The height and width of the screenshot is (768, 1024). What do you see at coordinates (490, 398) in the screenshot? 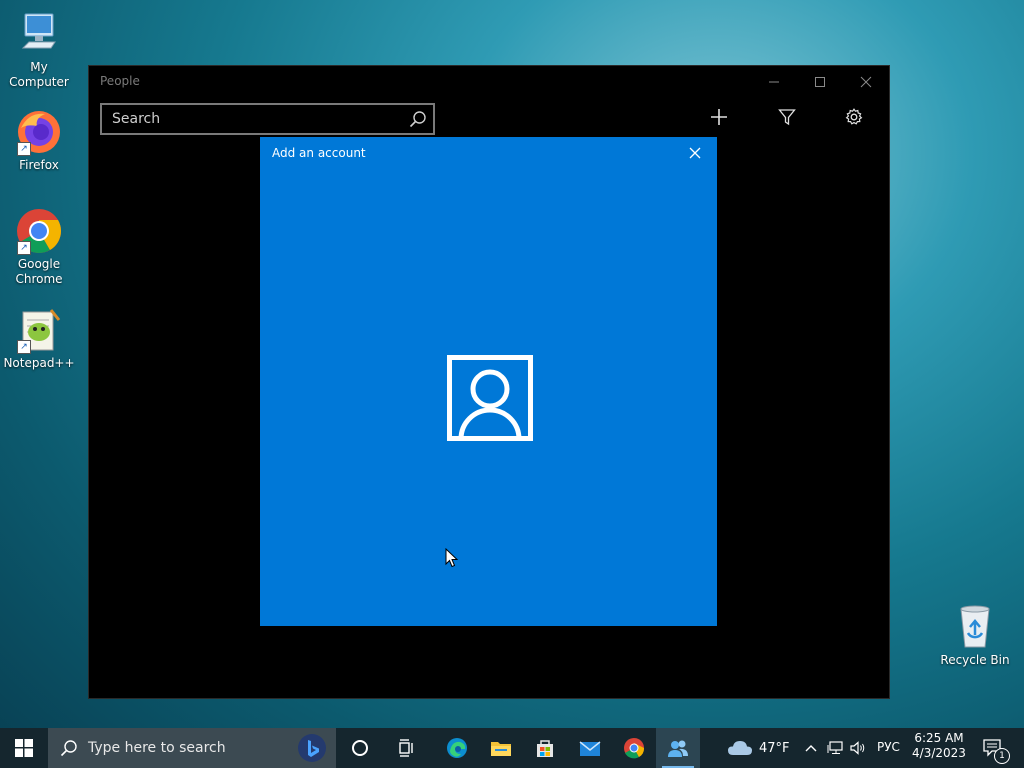
I see `person-account-icon` at bounding box center [490, 398].